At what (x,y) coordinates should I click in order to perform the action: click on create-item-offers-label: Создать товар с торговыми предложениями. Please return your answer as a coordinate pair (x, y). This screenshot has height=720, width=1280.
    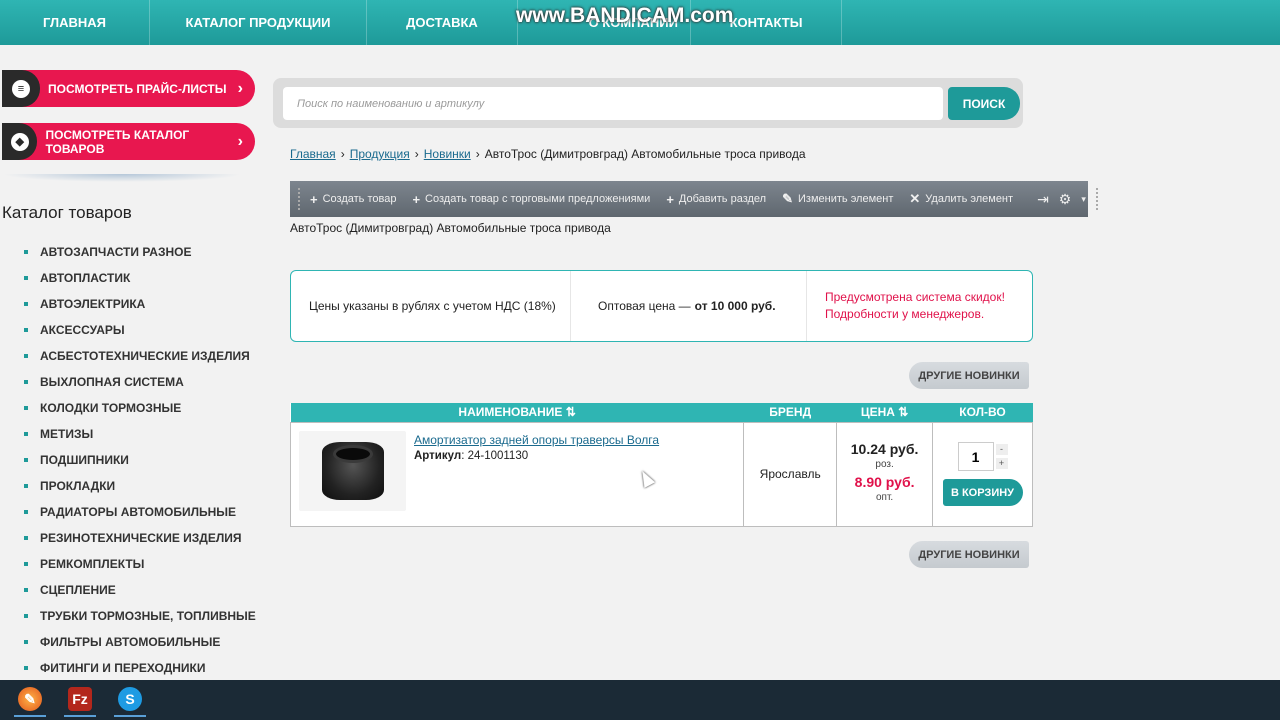
    Looking at the image, I should click on (538, 199).